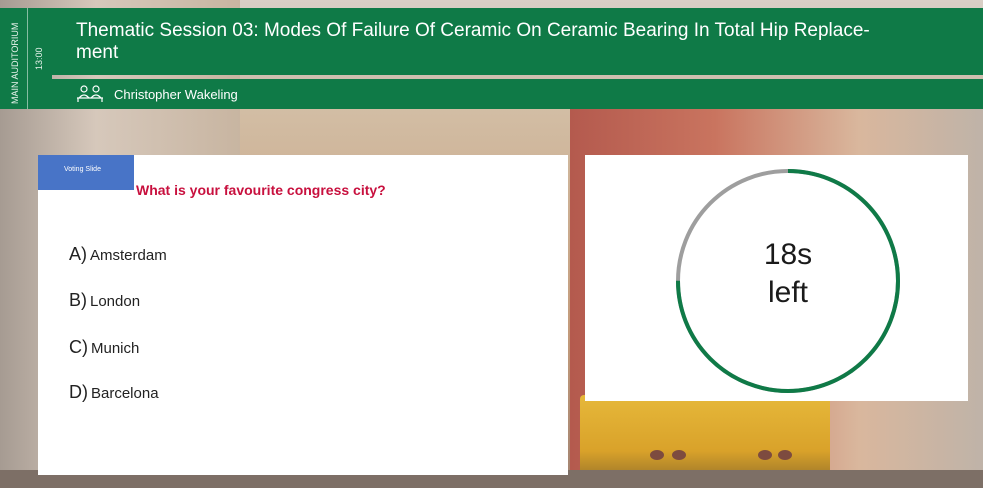  What do you see at coordinates (517, 94) in the screenshot?
I see `speaker-bar: Christopher Wakeling` at bounding box center [517, 94].